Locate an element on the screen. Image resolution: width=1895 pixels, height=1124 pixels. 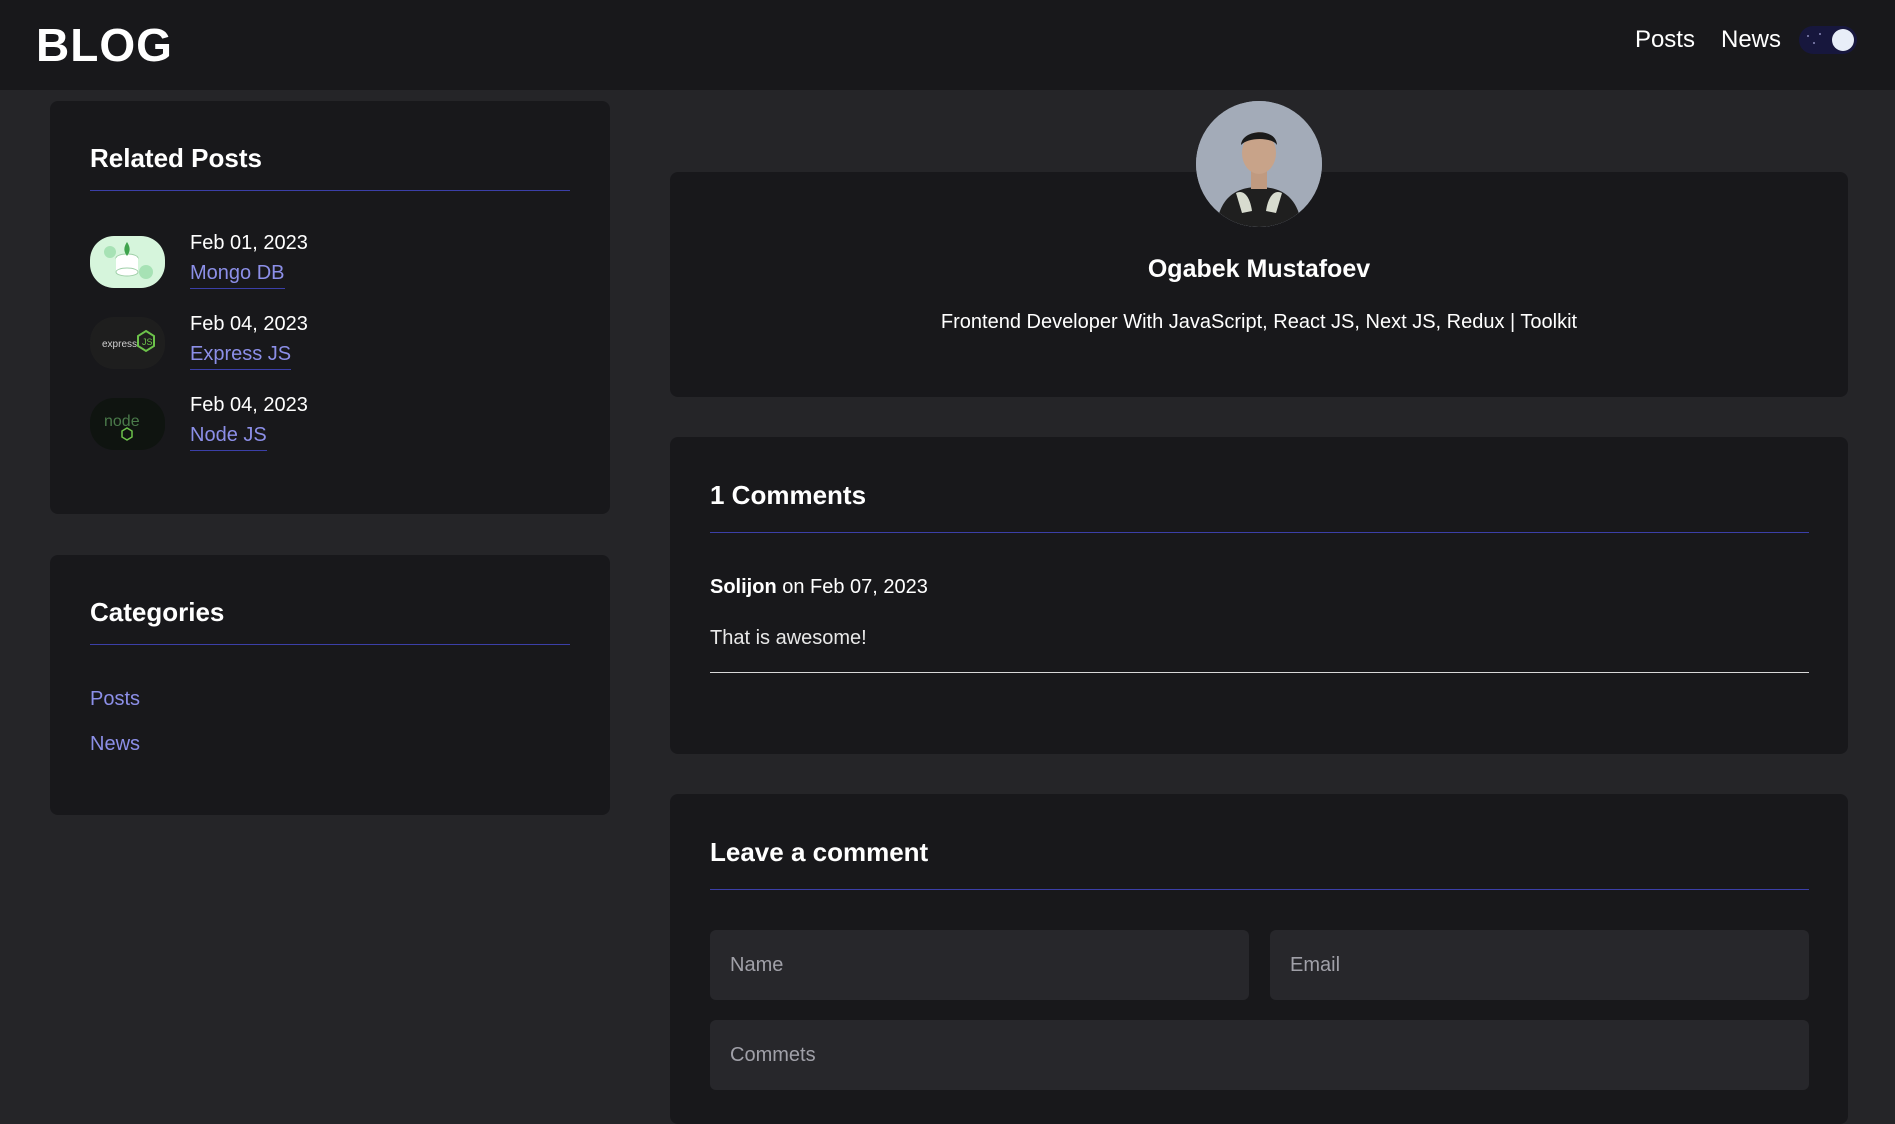
svg-text: JS is located at coordinates (147, 342).